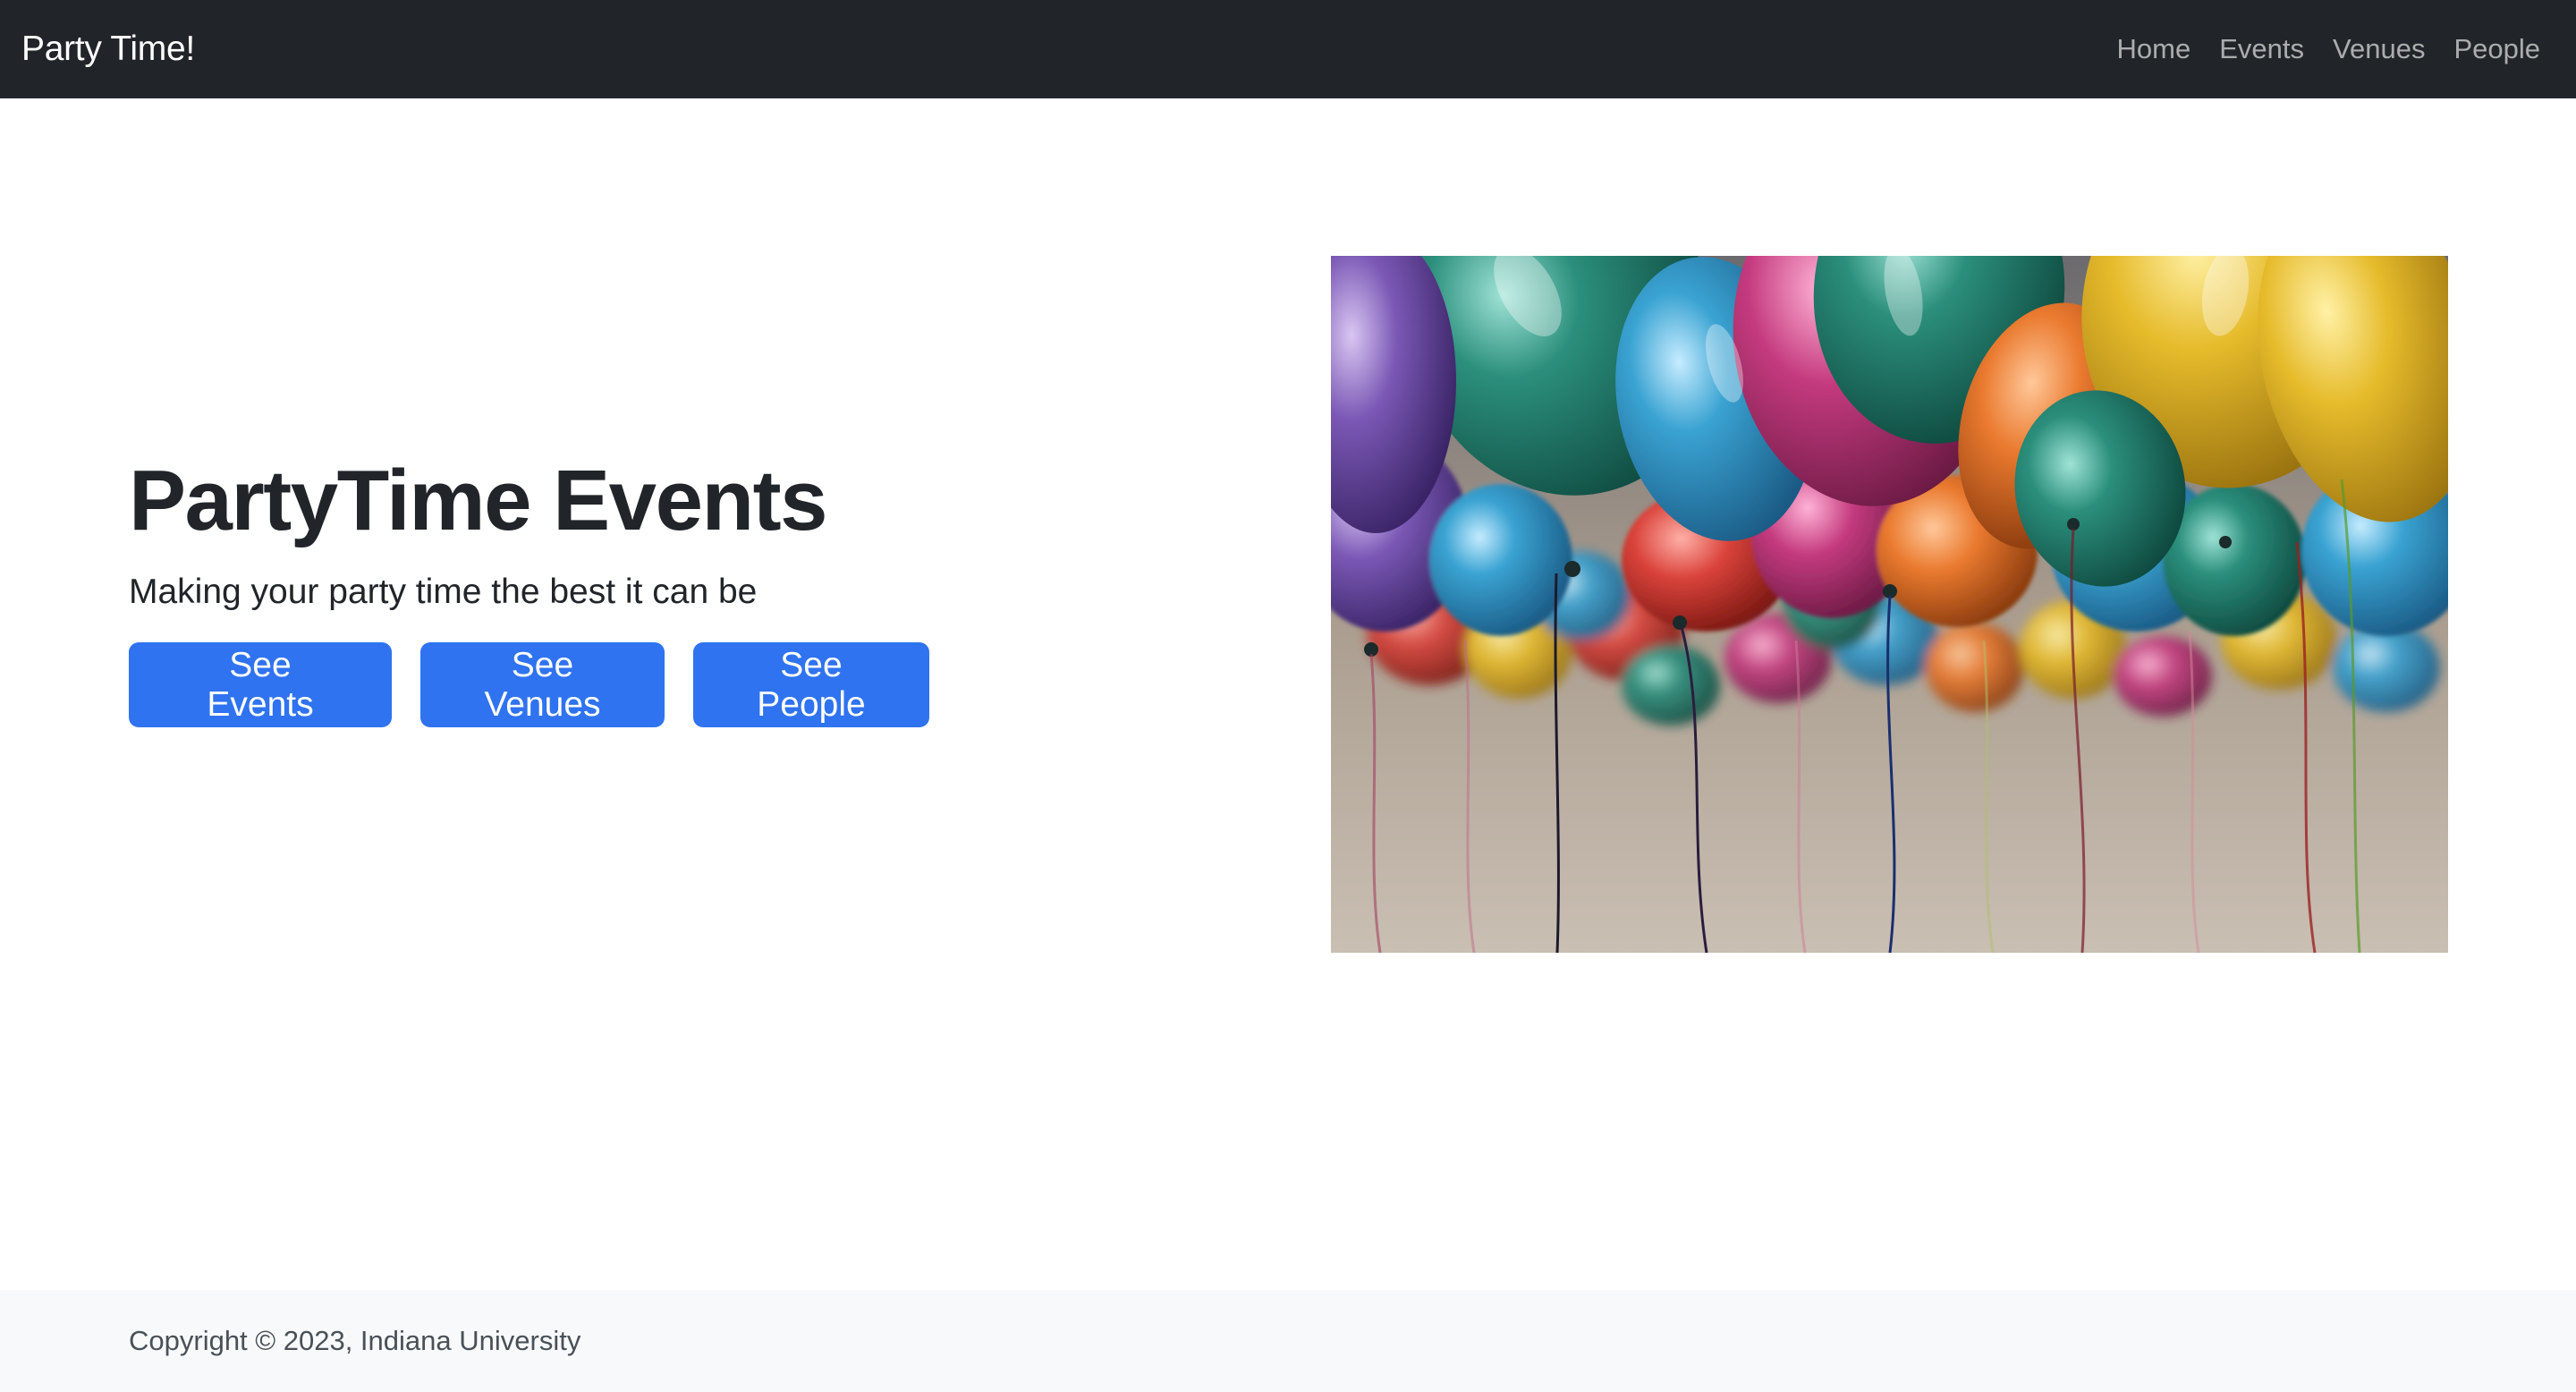 The width and height of the screenshot is (2576, 1392). Describe the element at coordinates (2154, 49) in the screenshot. I see `nav-link-home: Home` at that location.